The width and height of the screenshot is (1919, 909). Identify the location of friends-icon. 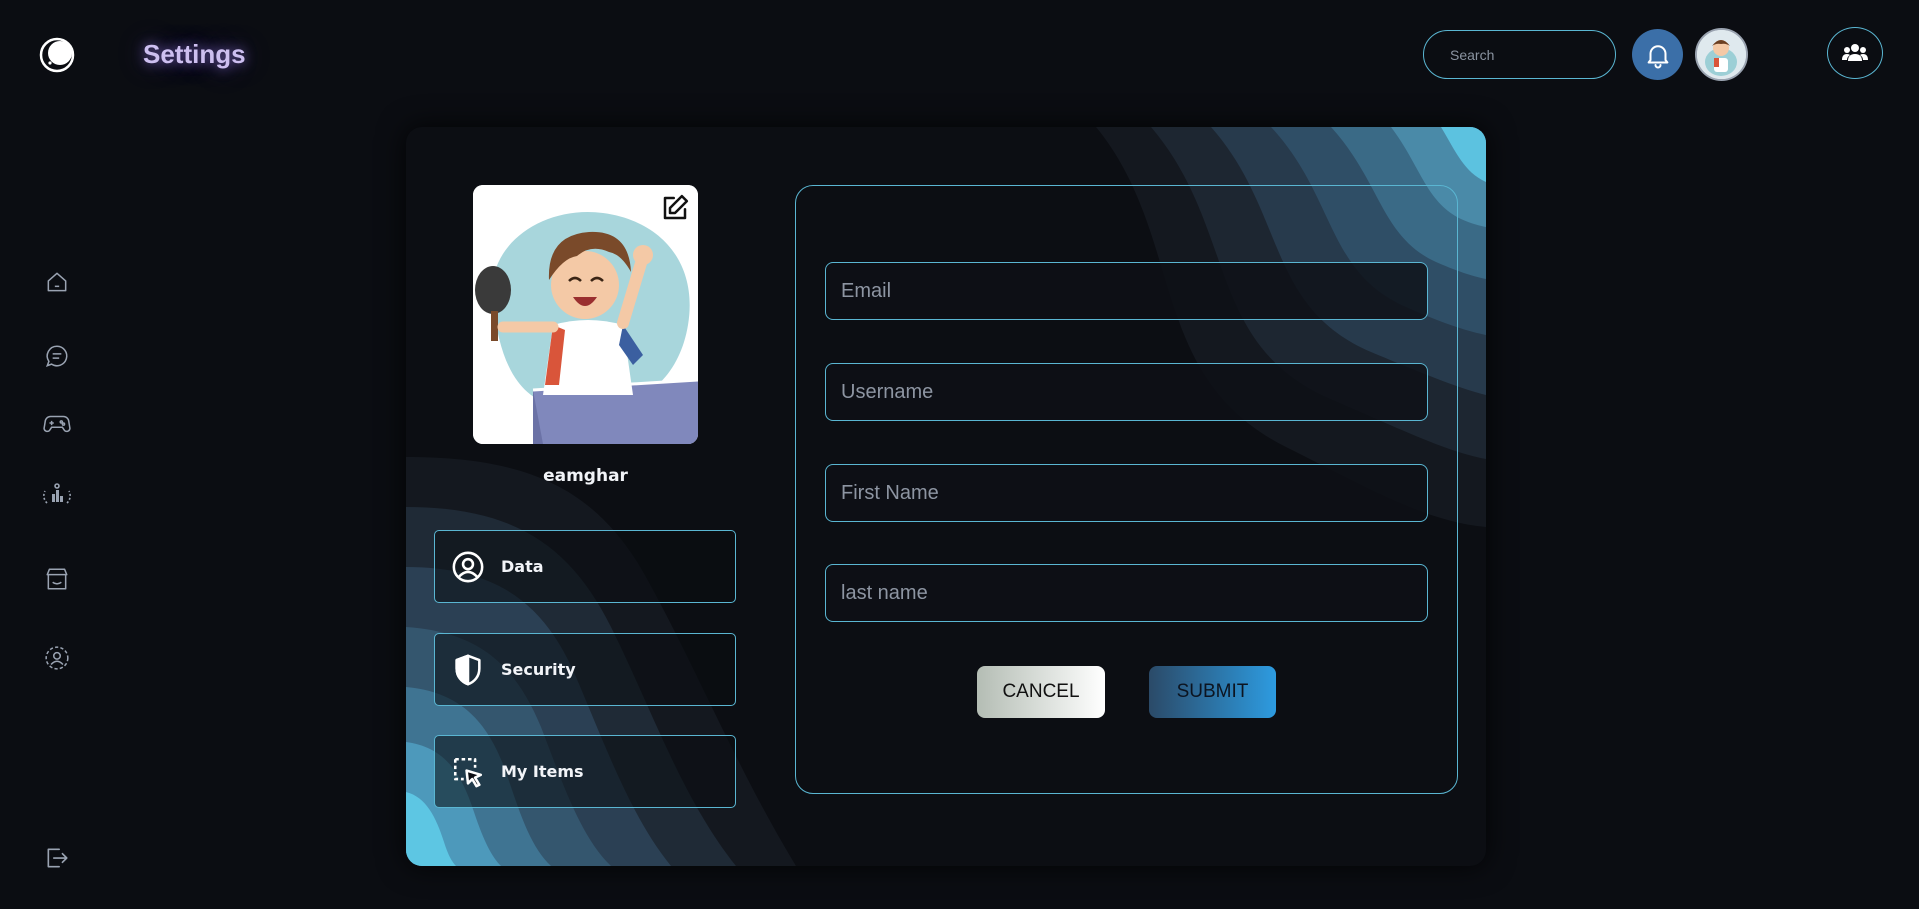
(1855, 53).